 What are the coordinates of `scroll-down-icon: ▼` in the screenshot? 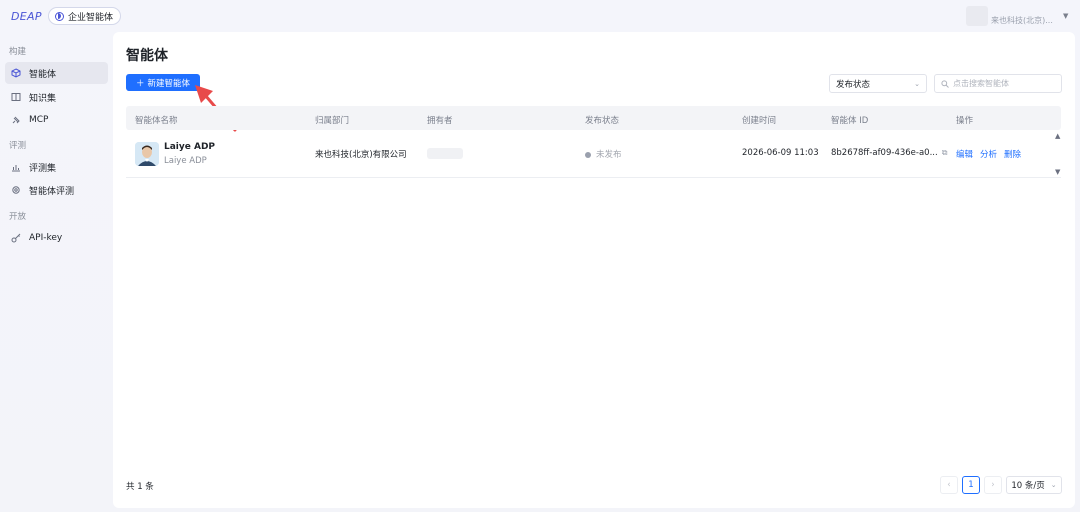 It's located at (1057, 172).